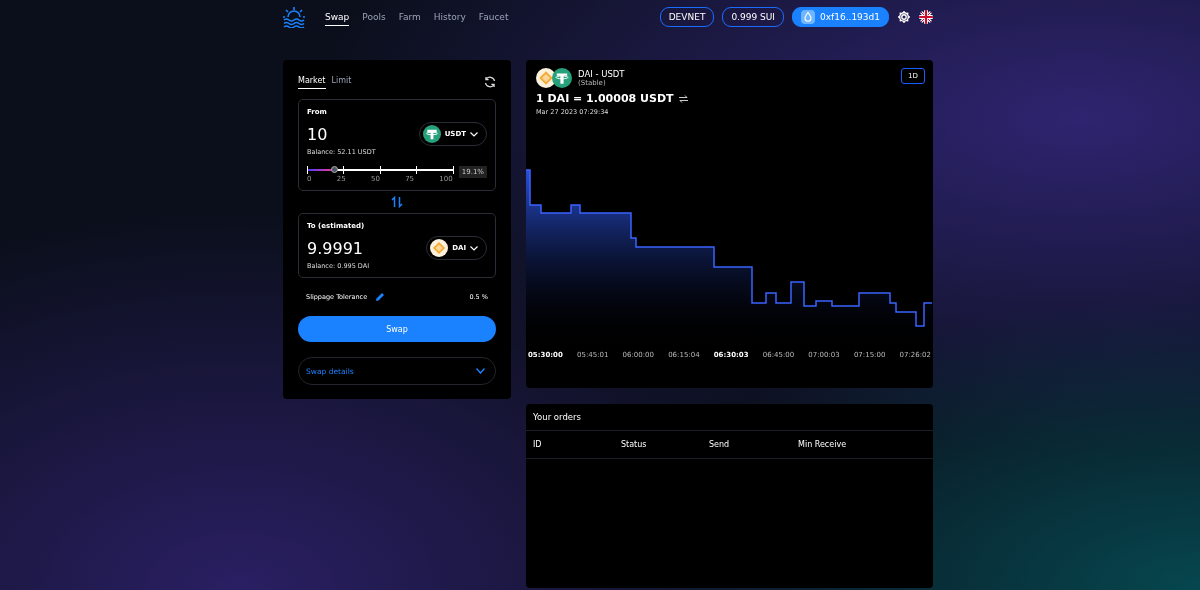 The height and width of the screenshot is (590, 1200). What do you see at coordinates (374, 17) in the screenshot?
I see `nav-link: Pools` at bounding box center [374, 17].